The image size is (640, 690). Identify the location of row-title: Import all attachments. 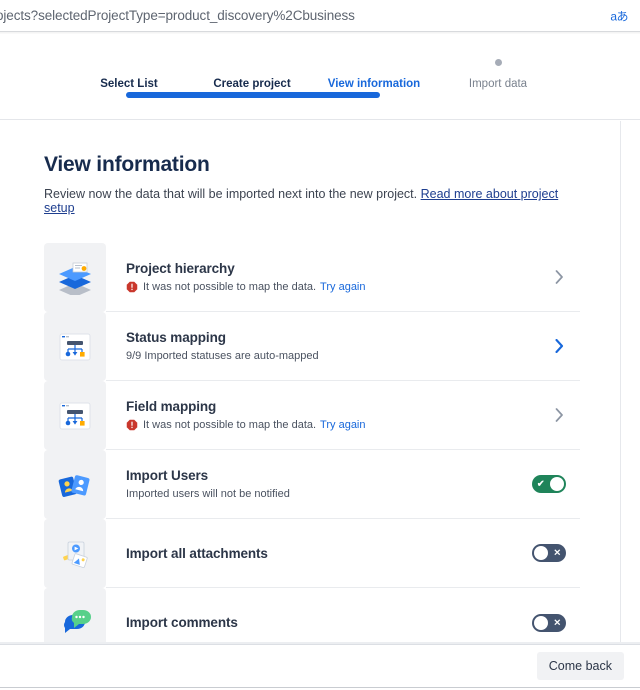
(197, 553).